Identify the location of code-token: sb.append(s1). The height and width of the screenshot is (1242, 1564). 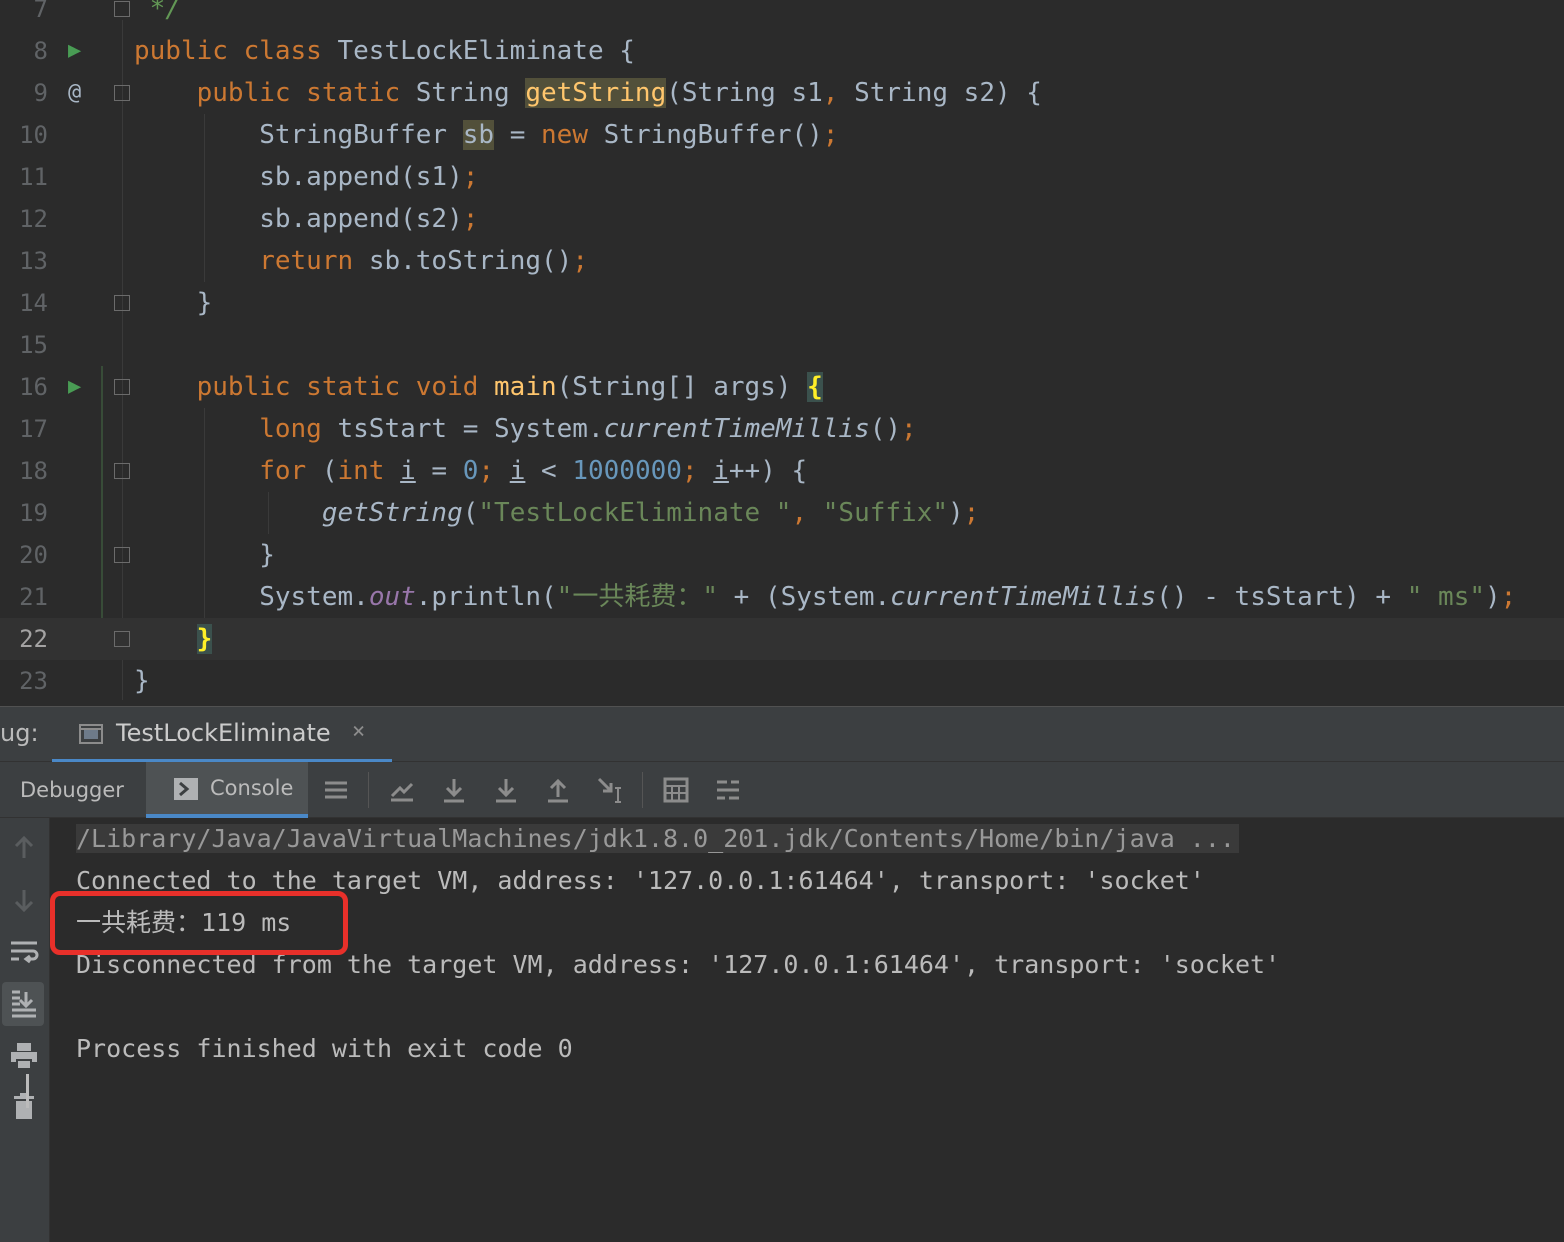
(298, 177).